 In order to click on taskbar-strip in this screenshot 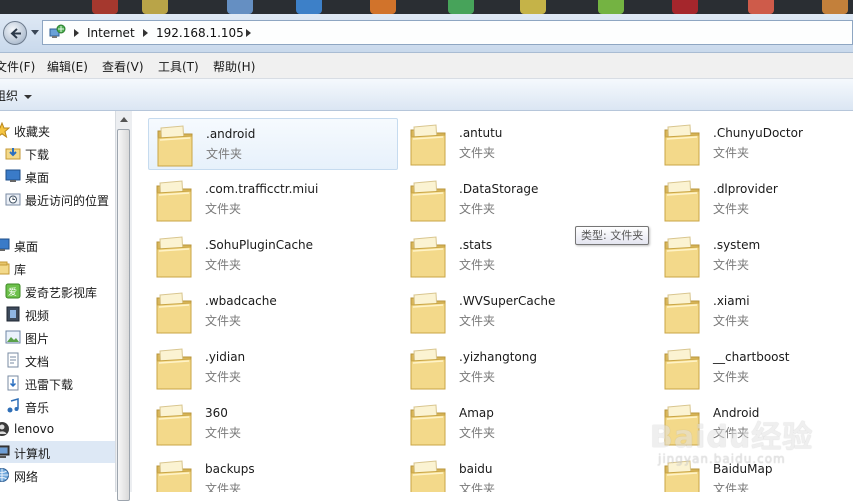, I will do `click(426, 7)`.